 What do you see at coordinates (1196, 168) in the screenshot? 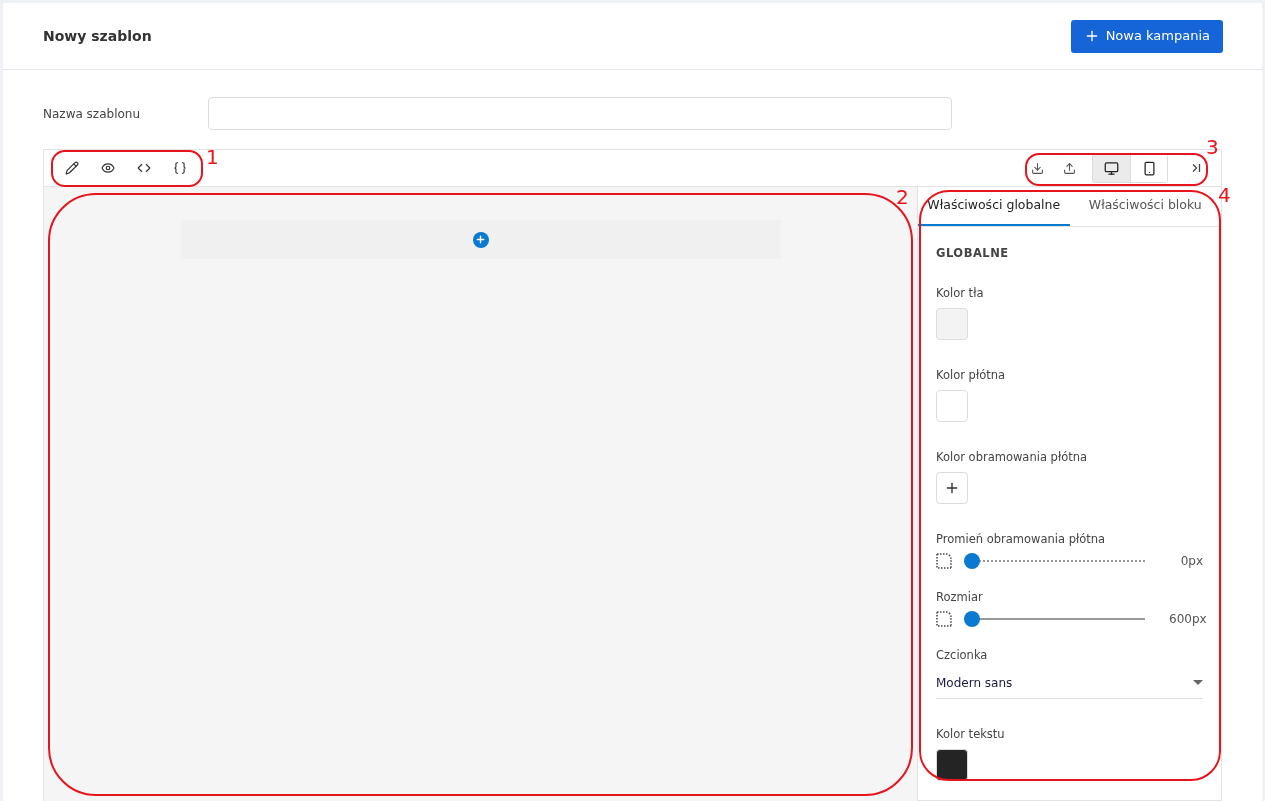
I see `collapse-panel-icon` at bounding box center [1196, 168].